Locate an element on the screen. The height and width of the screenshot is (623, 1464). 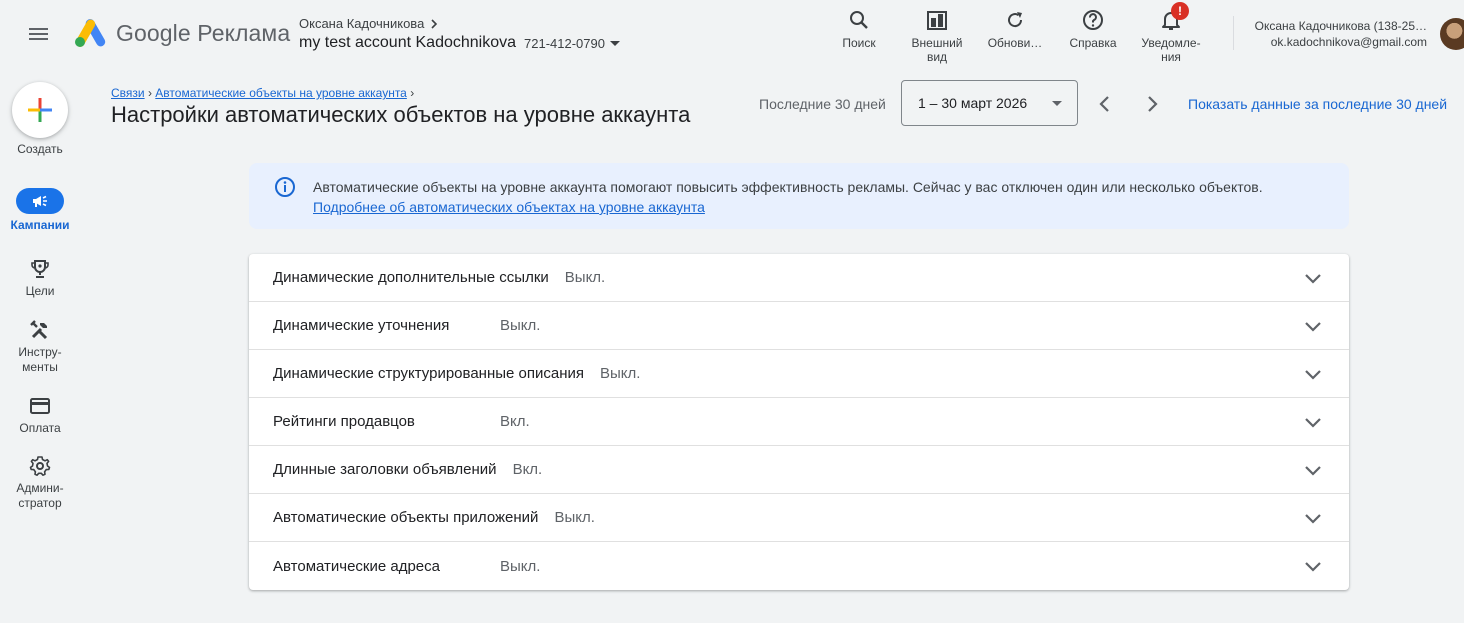
header-divider is located at coordinates (1233, 33).